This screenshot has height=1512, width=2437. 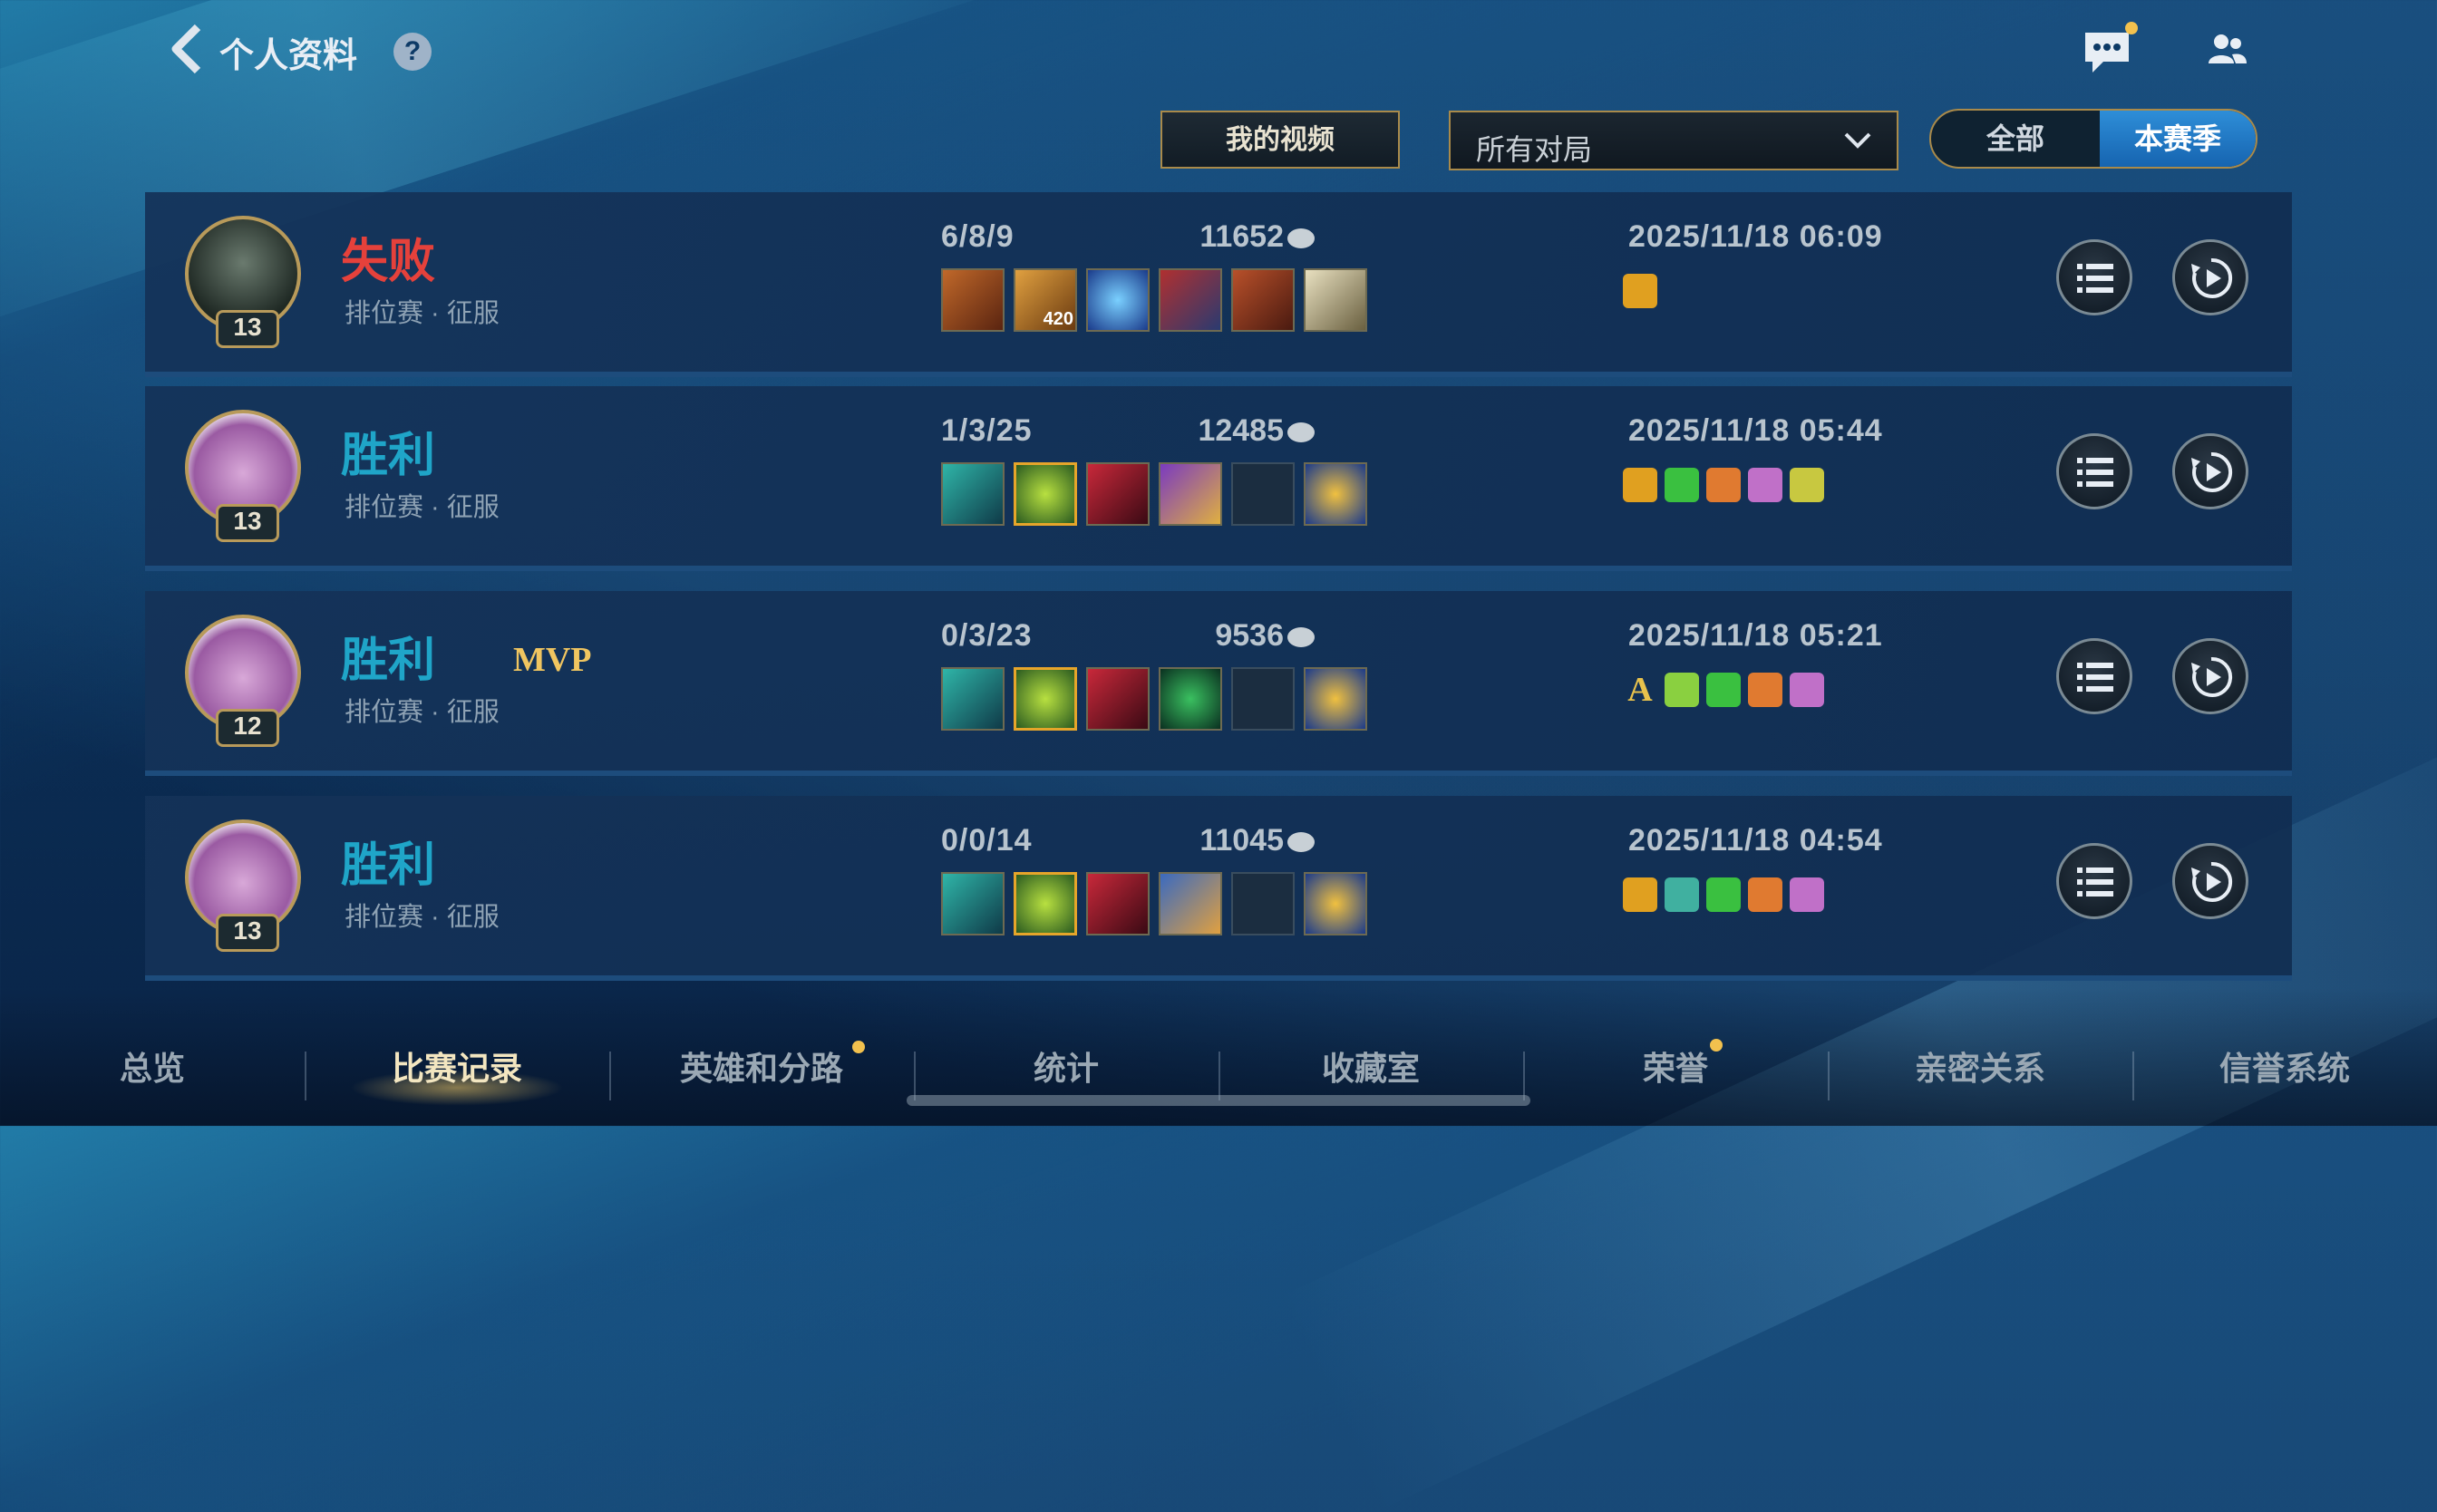 I want to click on friends-icon, so click(x=2226, y=50).